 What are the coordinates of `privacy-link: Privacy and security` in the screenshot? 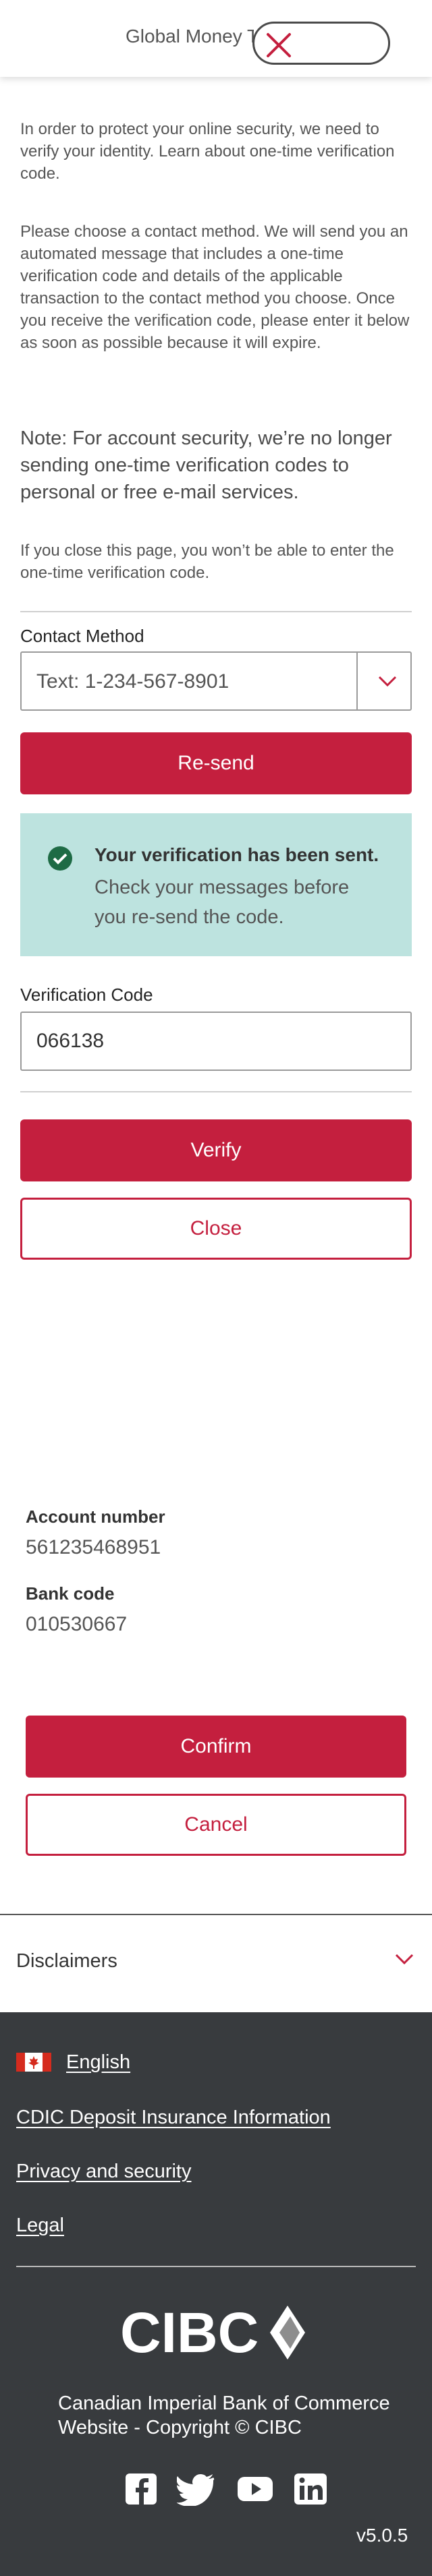 It's located at (104, 2172).